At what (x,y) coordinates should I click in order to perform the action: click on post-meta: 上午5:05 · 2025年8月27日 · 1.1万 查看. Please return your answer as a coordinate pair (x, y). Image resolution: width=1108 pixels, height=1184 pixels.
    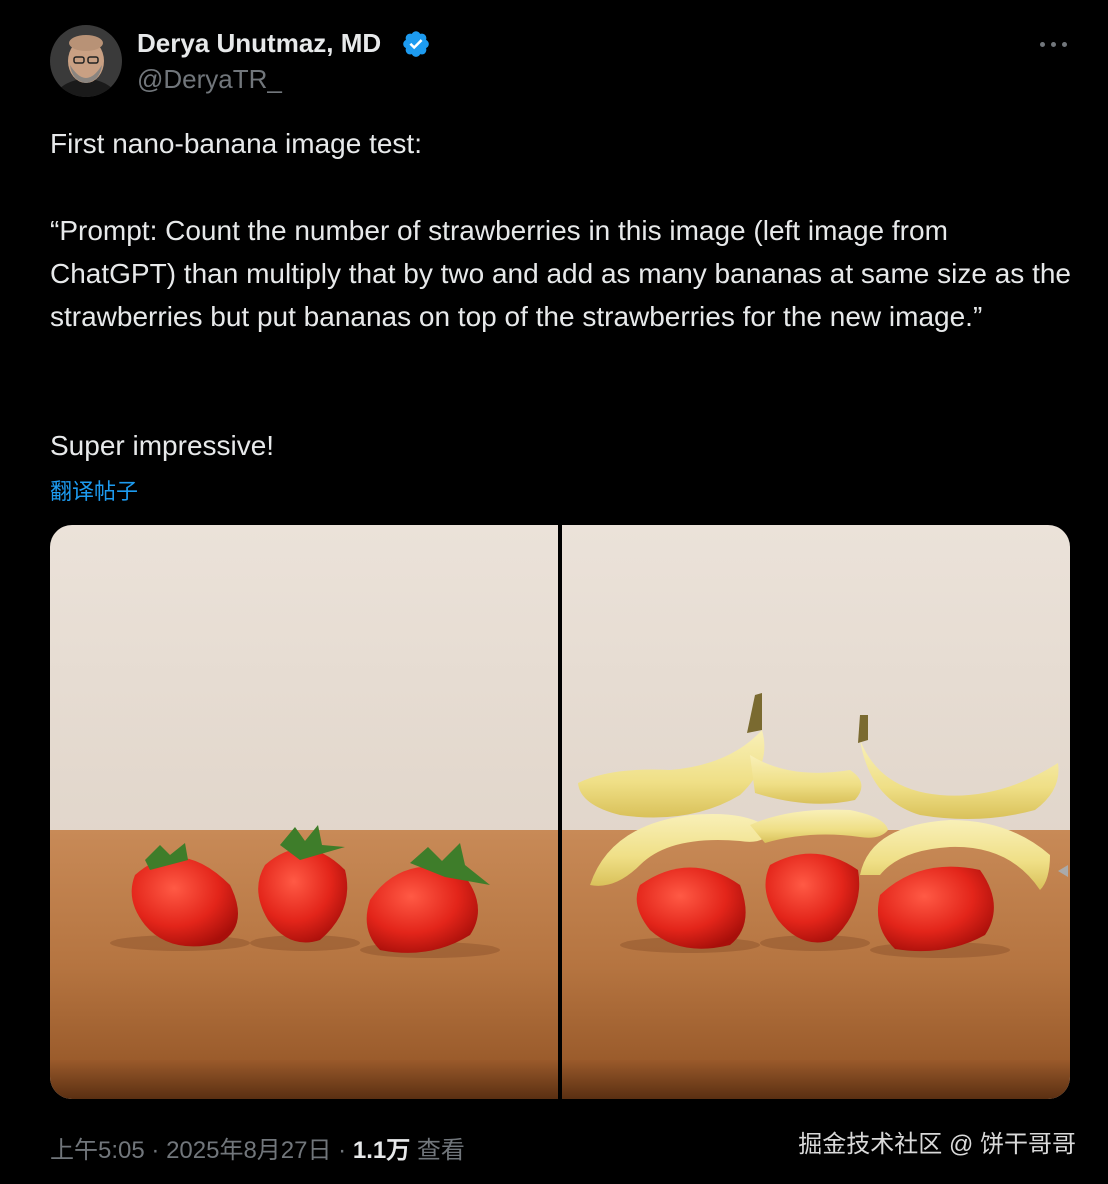
    Looking at the image, I should click on (257, 1147).